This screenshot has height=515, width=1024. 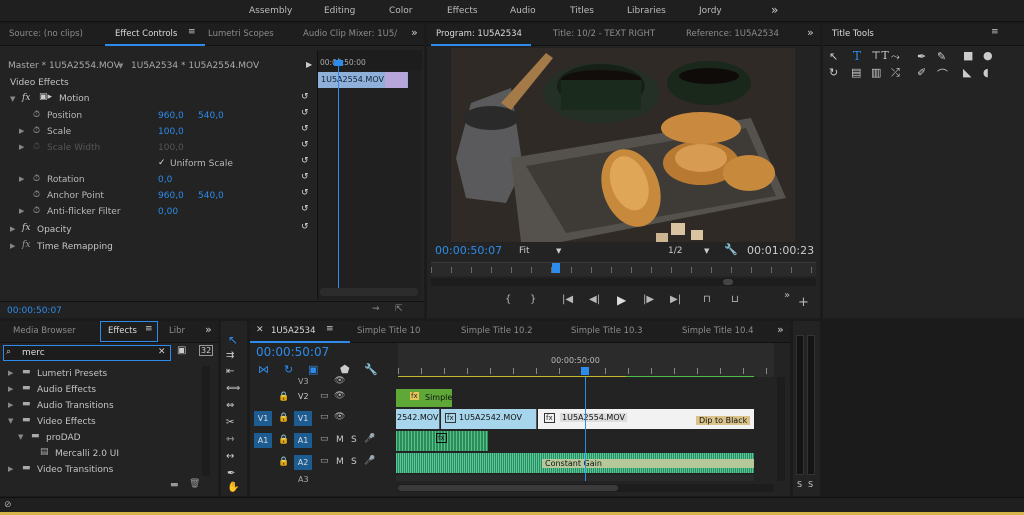 I want to click on mark-in-icon: {, so click(x=508, y=299).